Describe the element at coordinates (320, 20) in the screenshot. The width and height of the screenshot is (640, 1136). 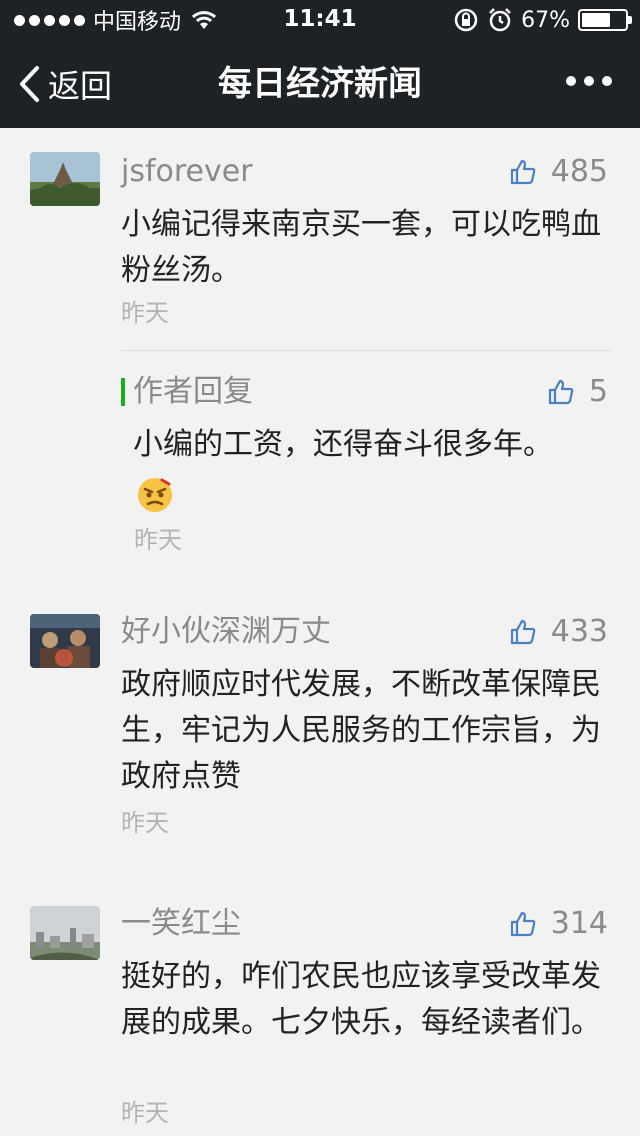
I see `status-bar: 中国移动 11:41 67%` at that location.